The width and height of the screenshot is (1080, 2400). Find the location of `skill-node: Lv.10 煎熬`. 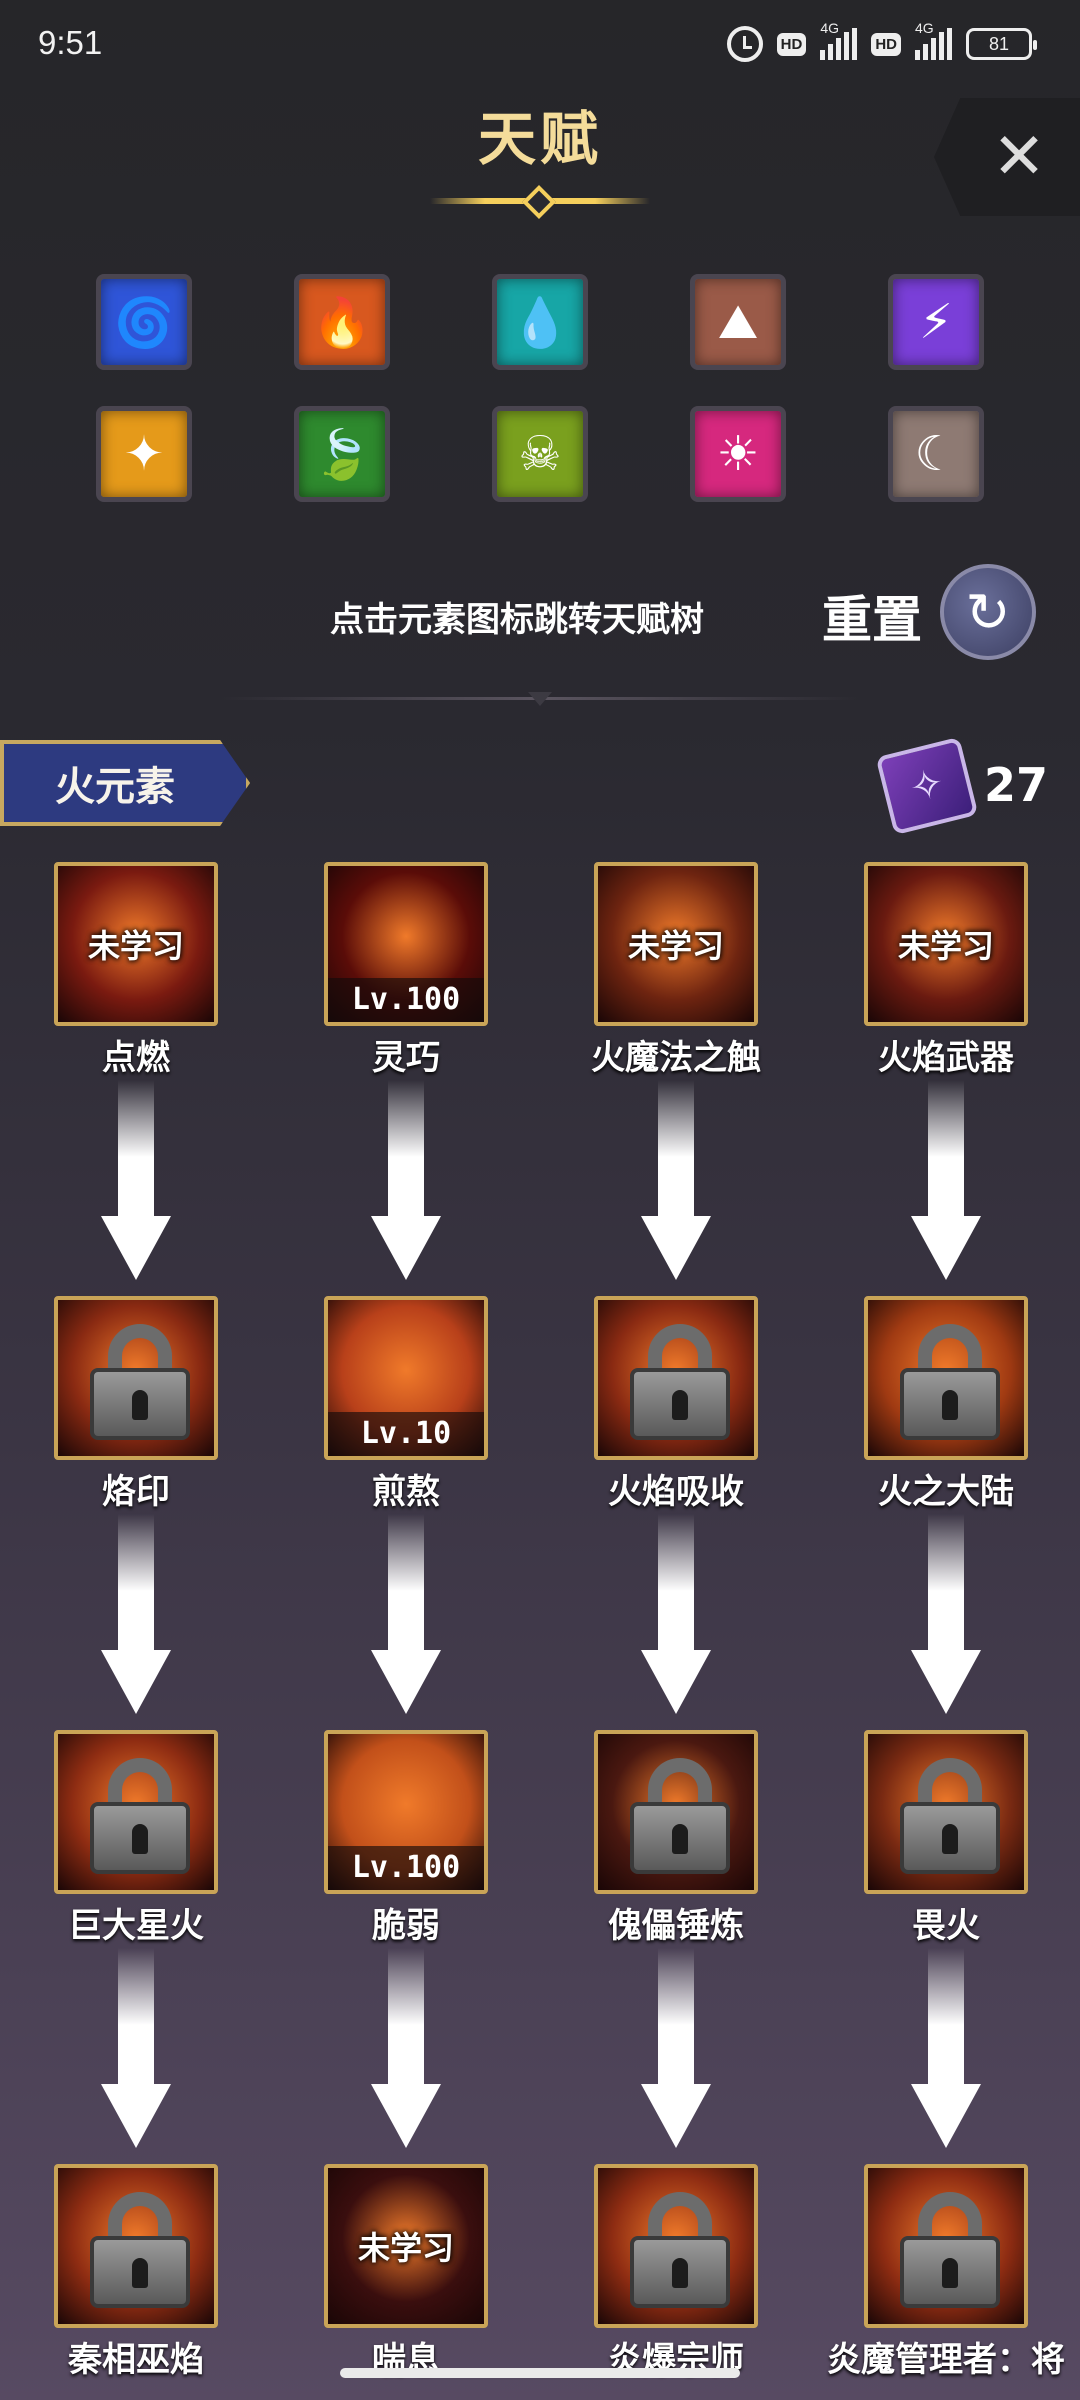

skill-node: Lv.10 煎熬 is located at coordinates (406, 1404).